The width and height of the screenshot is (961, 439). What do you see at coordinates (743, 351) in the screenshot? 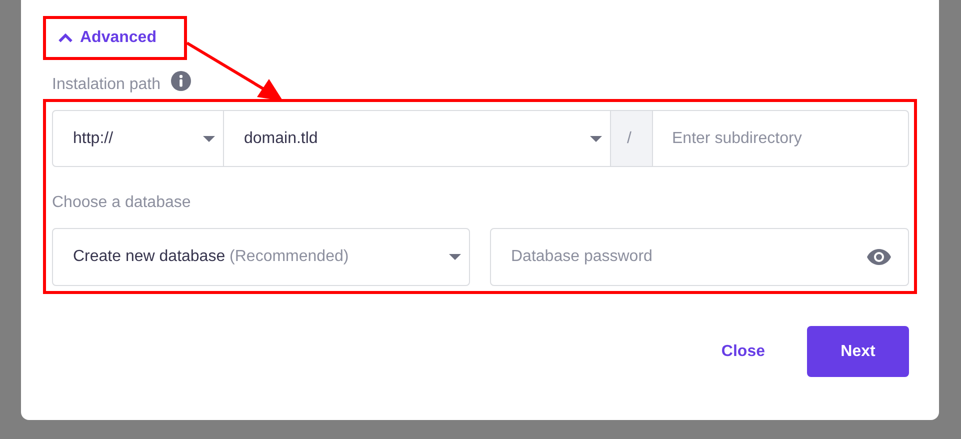
I see `close-button: Close` at bounding box center [743, 351].